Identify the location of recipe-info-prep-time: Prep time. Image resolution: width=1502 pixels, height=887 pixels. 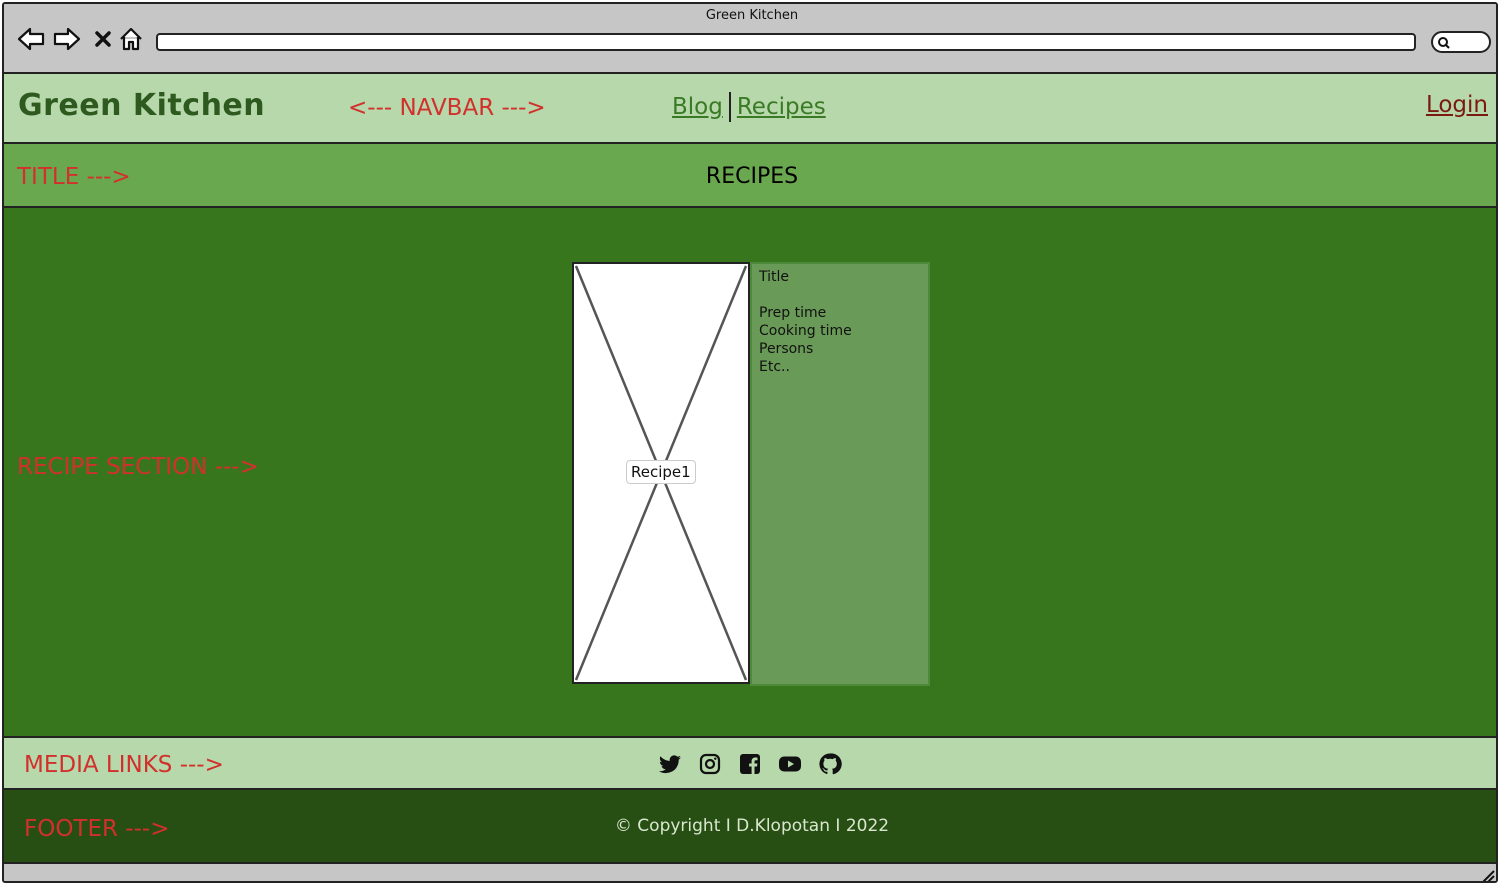
(793, 313).